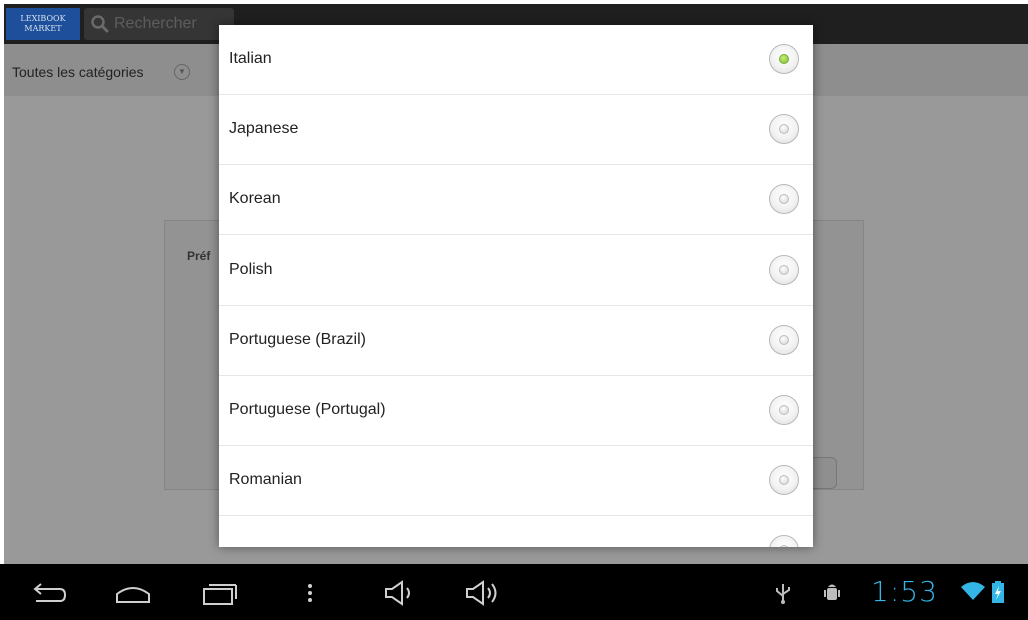 This screenshot has width=1028, height=620. What do you see at coordinates (182, 72) in the screenshot?
I see `chevron-down-icon: ▼` at bounding box center [182, 72].